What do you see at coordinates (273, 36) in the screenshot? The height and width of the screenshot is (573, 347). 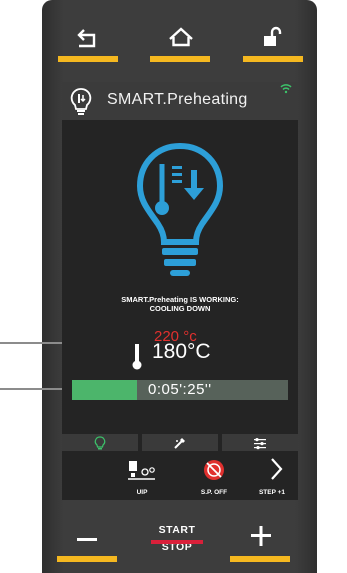 I see `unlock-icon` at bounding box center [273, 36].